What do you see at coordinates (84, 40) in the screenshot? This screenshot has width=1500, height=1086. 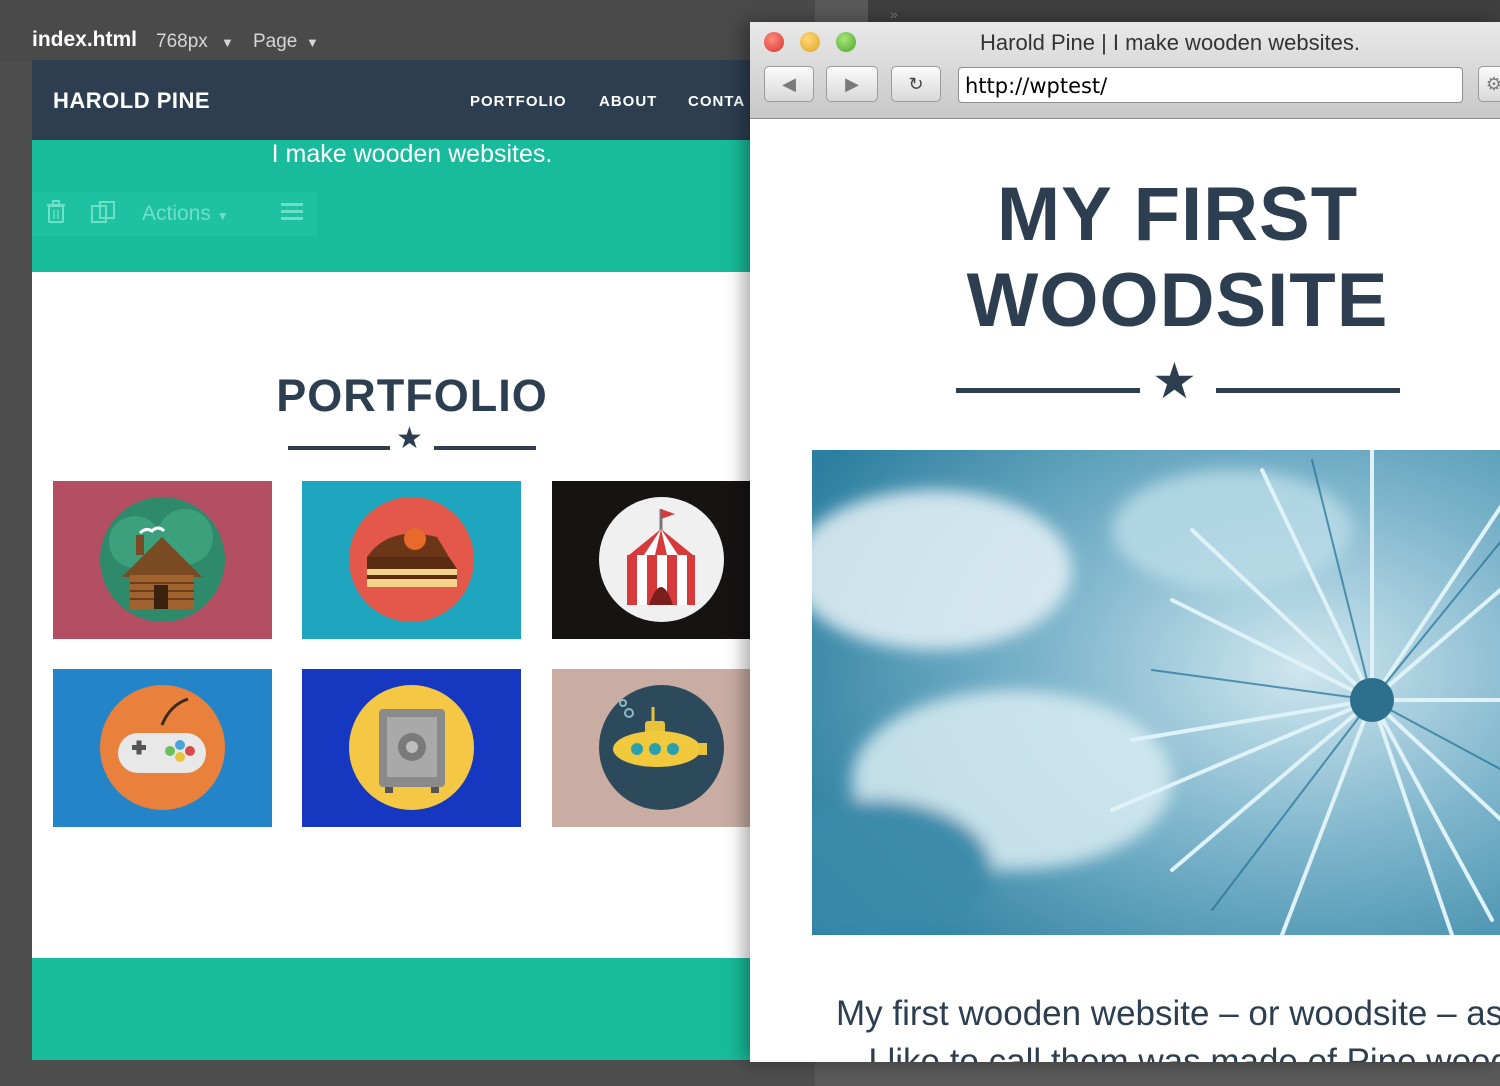 I see `file-name: index.html` at bounding box center [84, 40].